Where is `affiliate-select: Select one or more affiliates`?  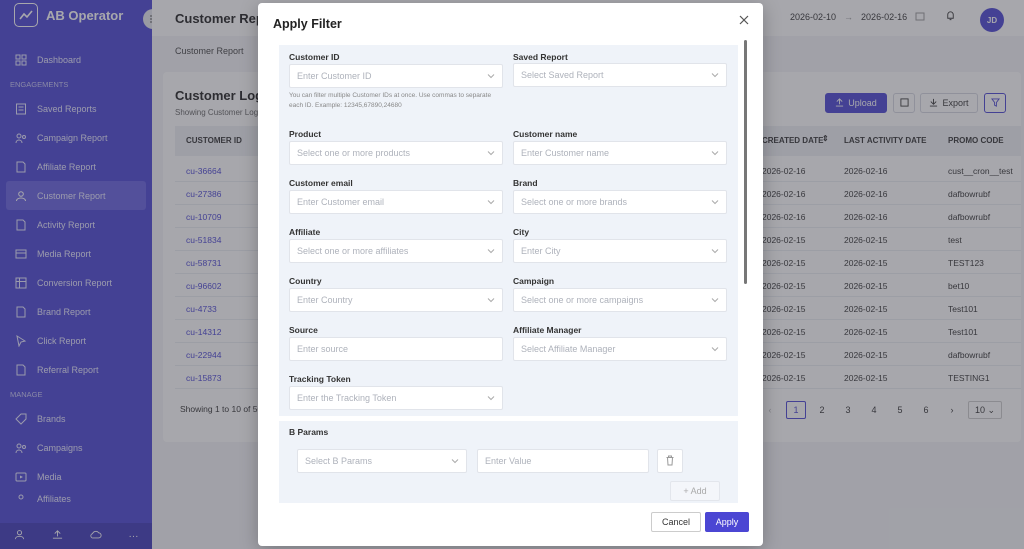
affiliate-select: Select one or more affiliates is located at coordinates (396, 251).